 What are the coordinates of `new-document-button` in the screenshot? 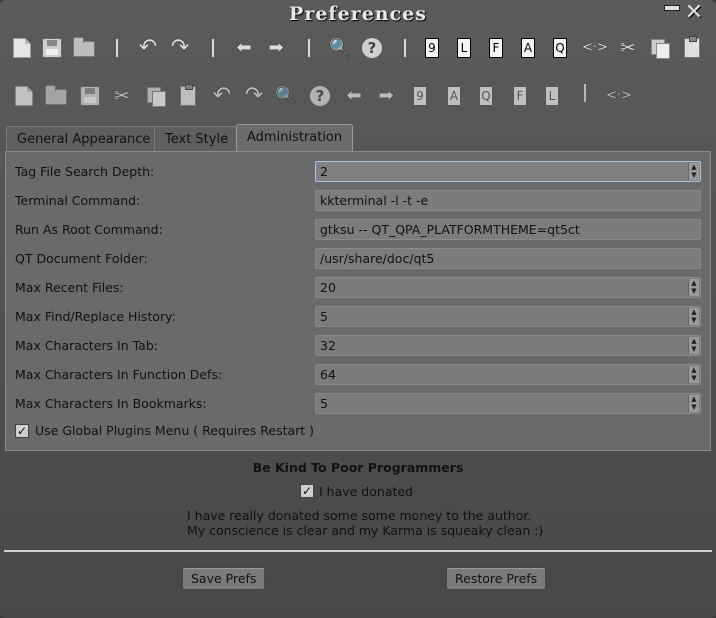 It's located at (22, 48).